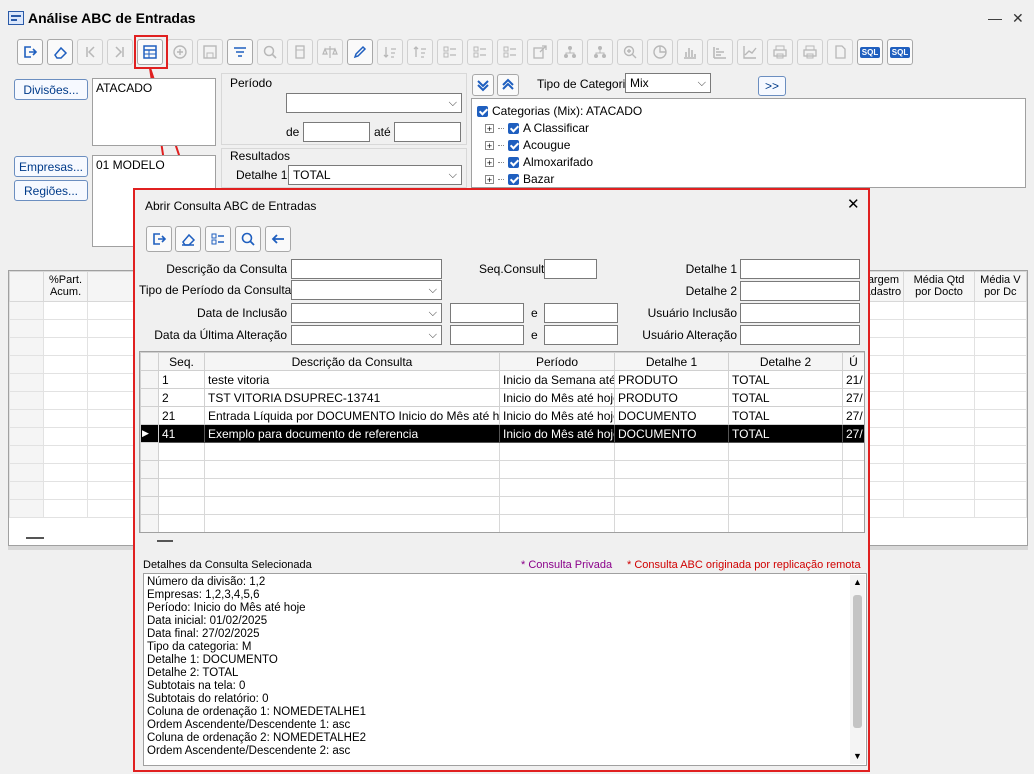 The height and width of the screenshot is (774, 1034). Describe the element at coordinates (210, 52) in the screenshot. I see `save-icon` at that location.